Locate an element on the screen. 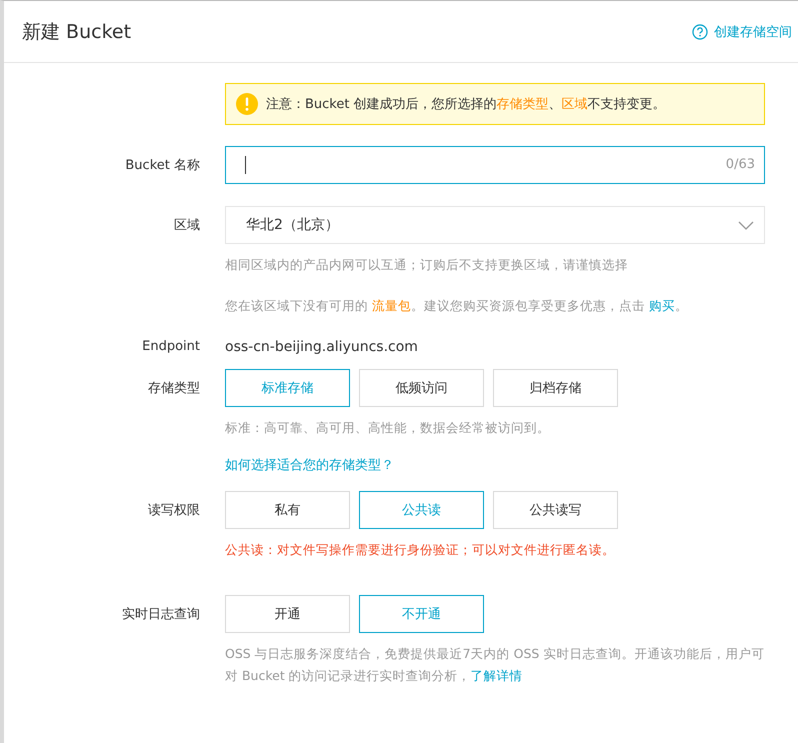 This screenshot has width=798, height=743. dialog-title: 新建 Bucket is located at coordinates (77, 32).